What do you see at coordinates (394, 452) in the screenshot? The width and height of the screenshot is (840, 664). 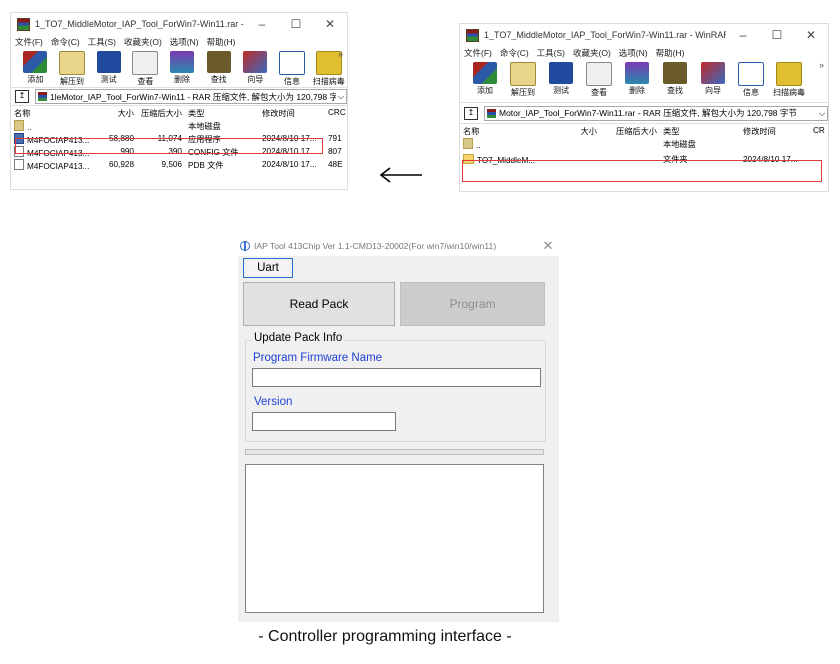 I see `progress-bar` at bounding box center [394, 452].